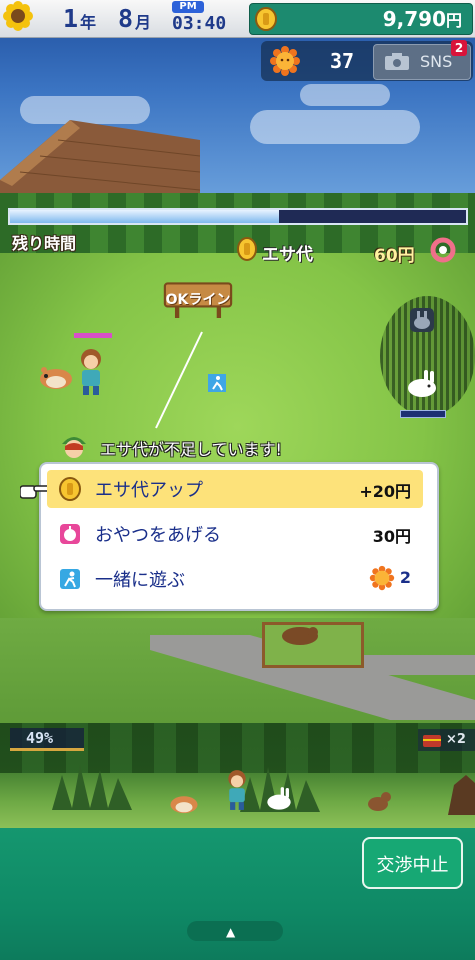 This screenshot has width=475, height=960. What do you see at coordinates (149, 490) in the screenshot?
I see `option-label: エサ代アップ` at bounding box center [149, 490].